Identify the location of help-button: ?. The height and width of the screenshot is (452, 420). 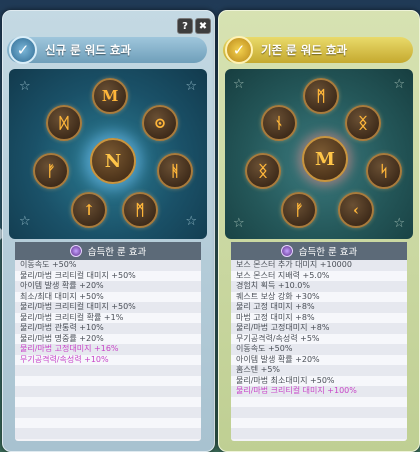
(185, 26).